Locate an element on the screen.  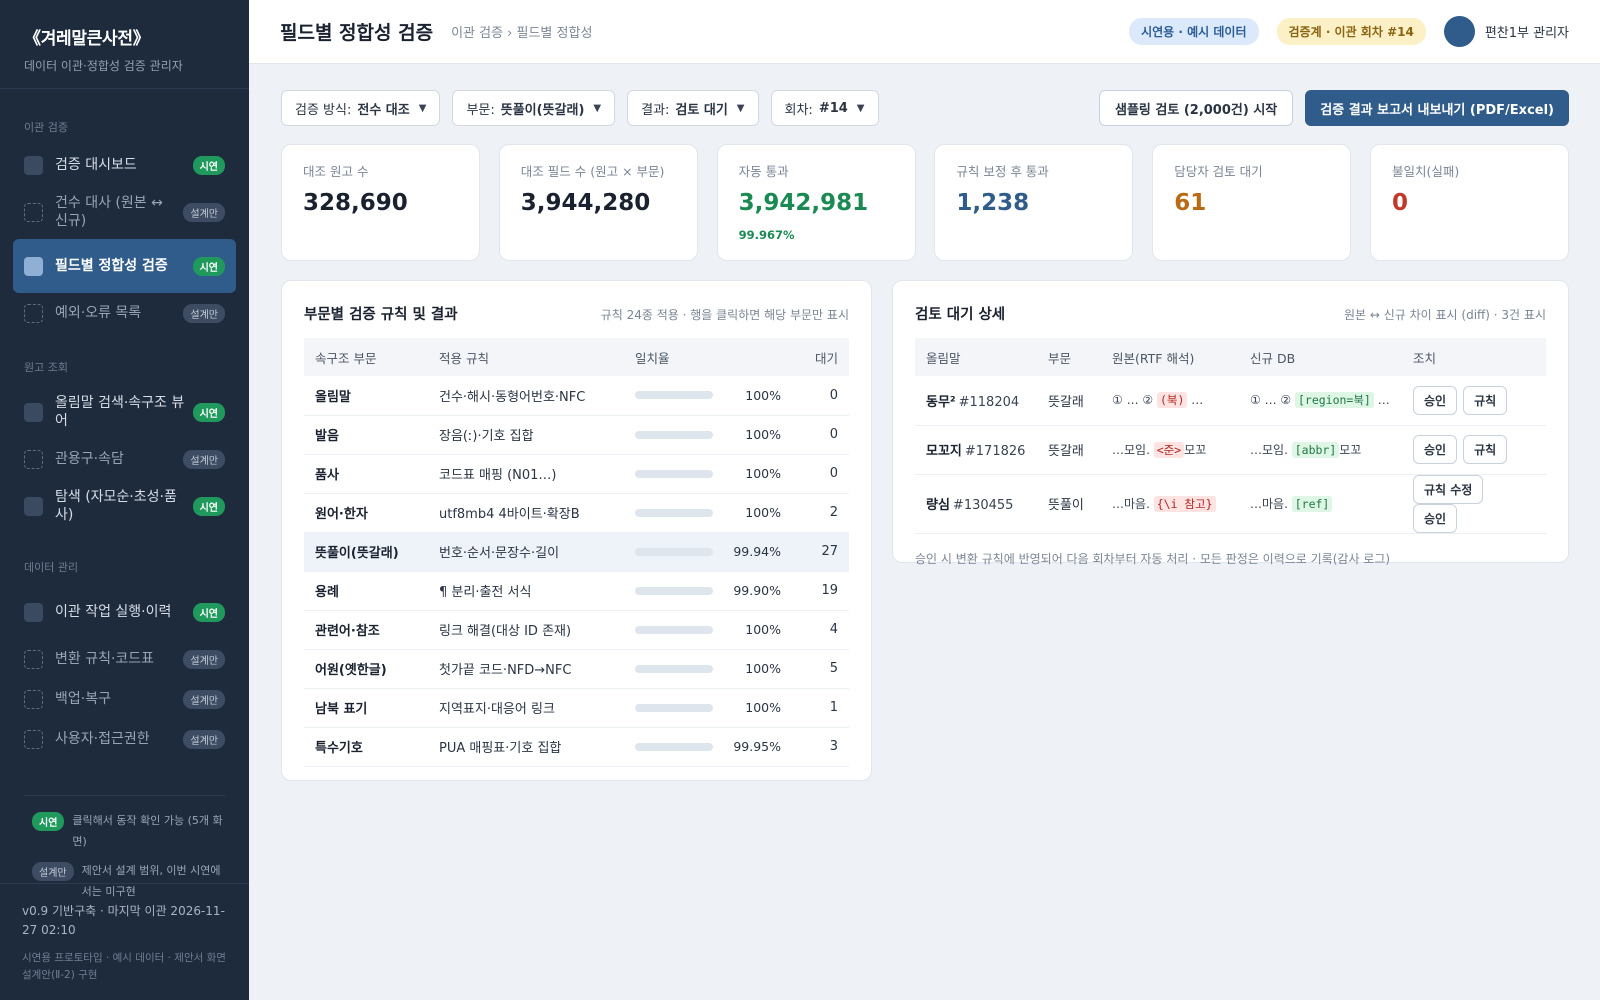
chevron-down-icon: ▼ is located at coordinates (860, 108).